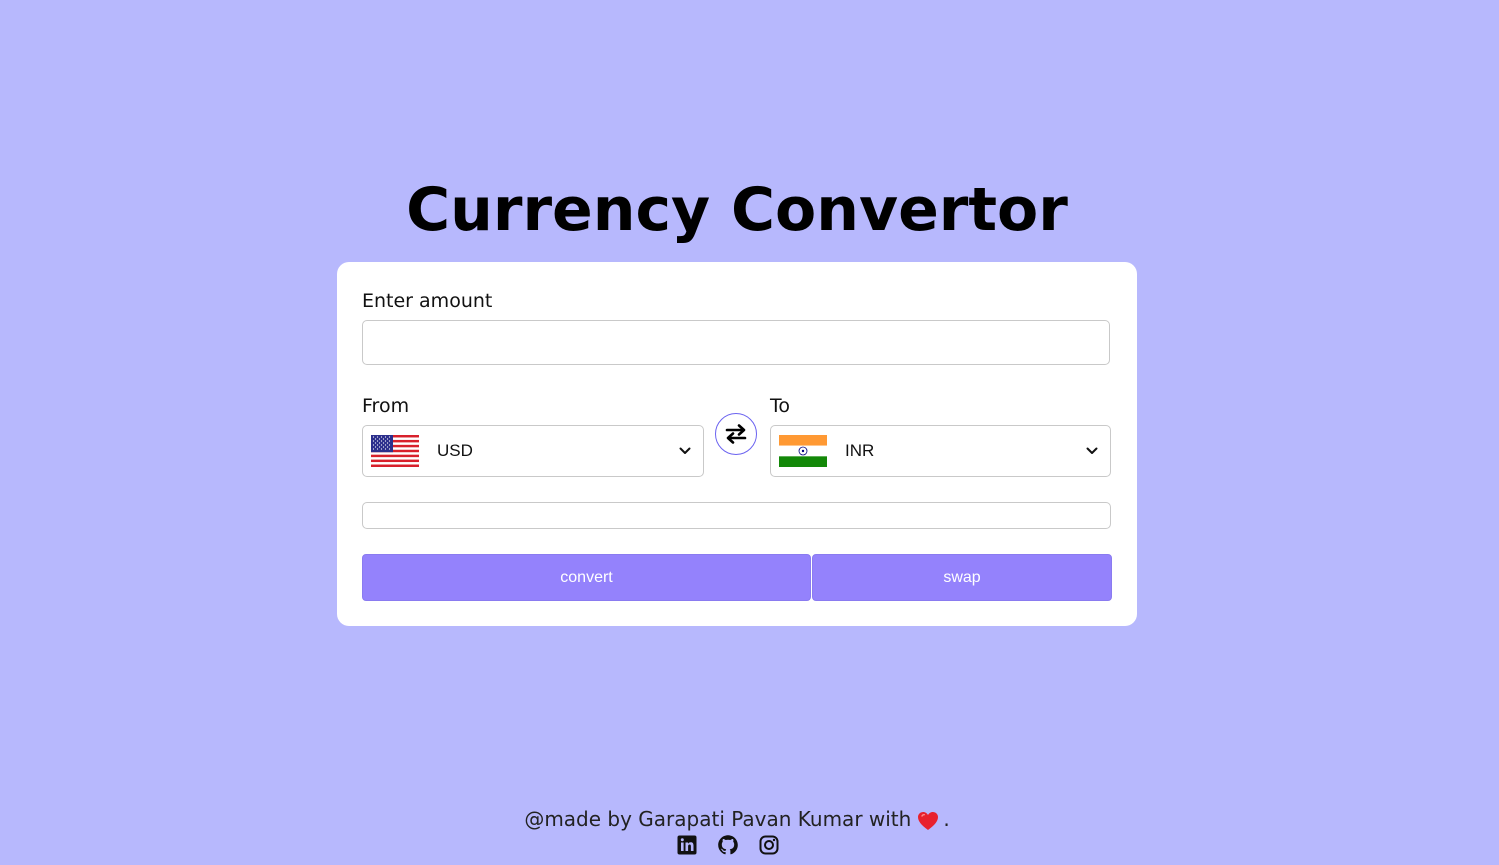 This screenshot has height=865, width=1499. What do you see at coordinates (395, 451) in the screenshot?
I see `us-flag-icon` at bounding box center [395, 451].